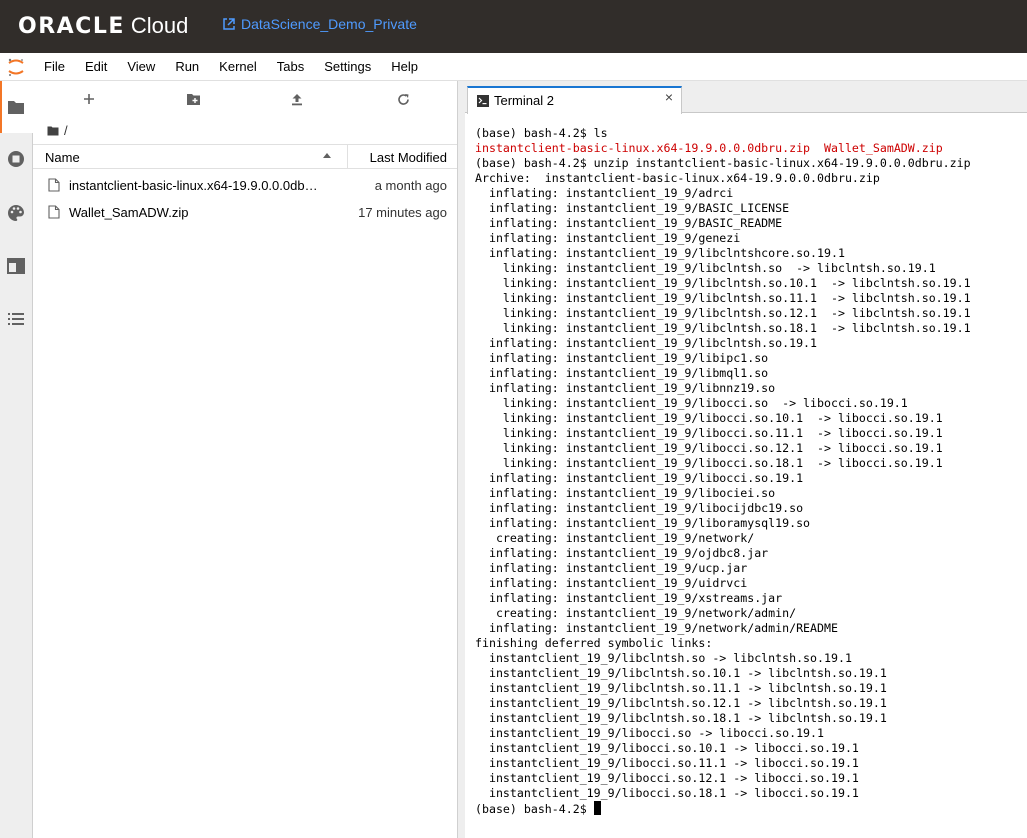  What do you see at coordinates (96, 67) in the screenshot?
I see `menu-edit: Edit` at bounding box center [96, 67].